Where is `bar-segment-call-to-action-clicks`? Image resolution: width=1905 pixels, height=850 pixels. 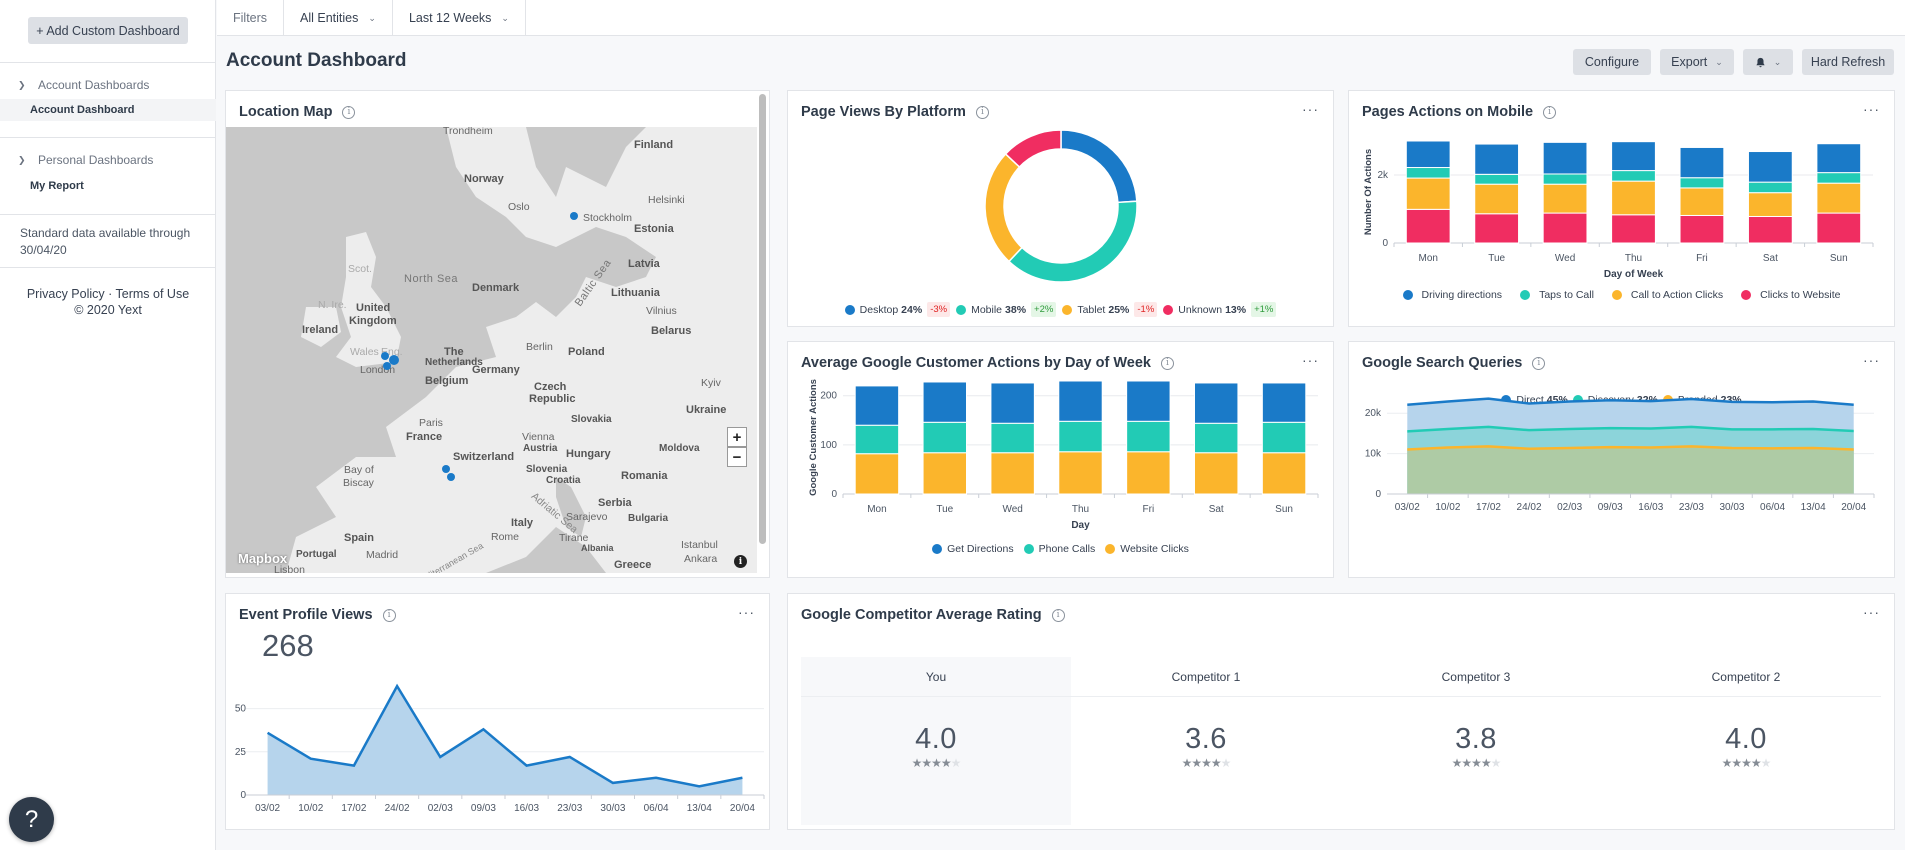
bar-segment-call-to-action-clicks is located at coordinates (1770, 204).